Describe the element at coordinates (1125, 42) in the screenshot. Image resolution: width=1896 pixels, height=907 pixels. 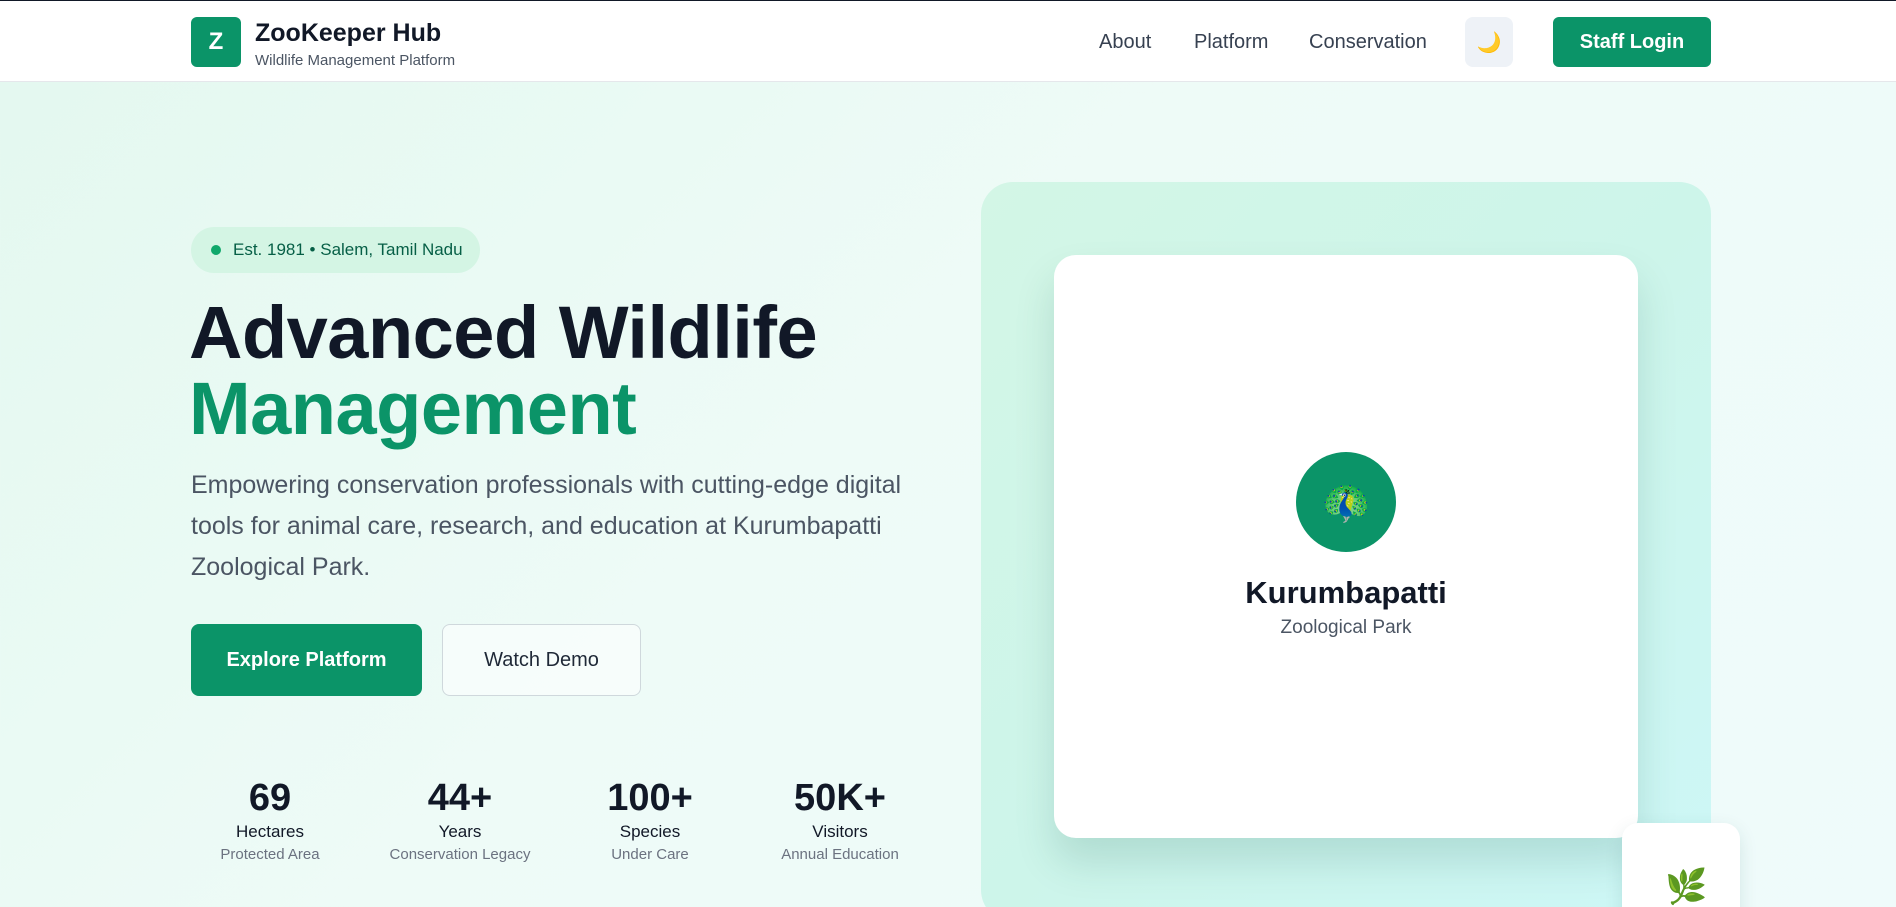
I see `nav-about: About` at that location.